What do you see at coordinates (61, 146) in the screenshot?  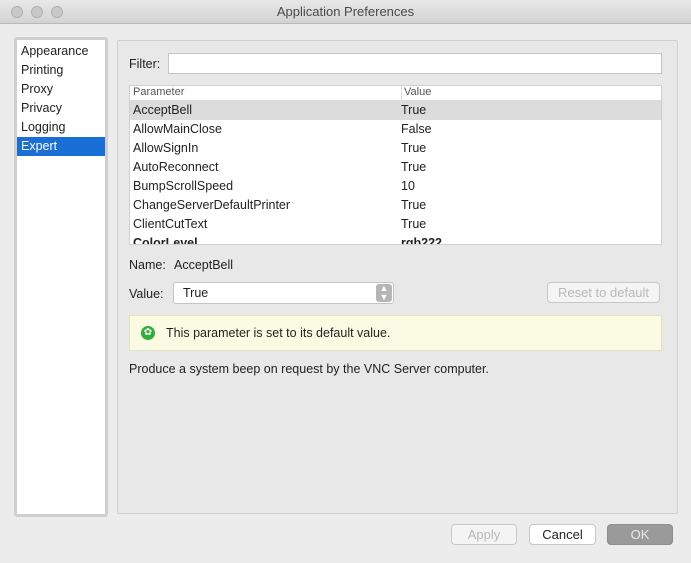 I see `sidebar-item-expert: Expert` at bounding box center [61, 146].